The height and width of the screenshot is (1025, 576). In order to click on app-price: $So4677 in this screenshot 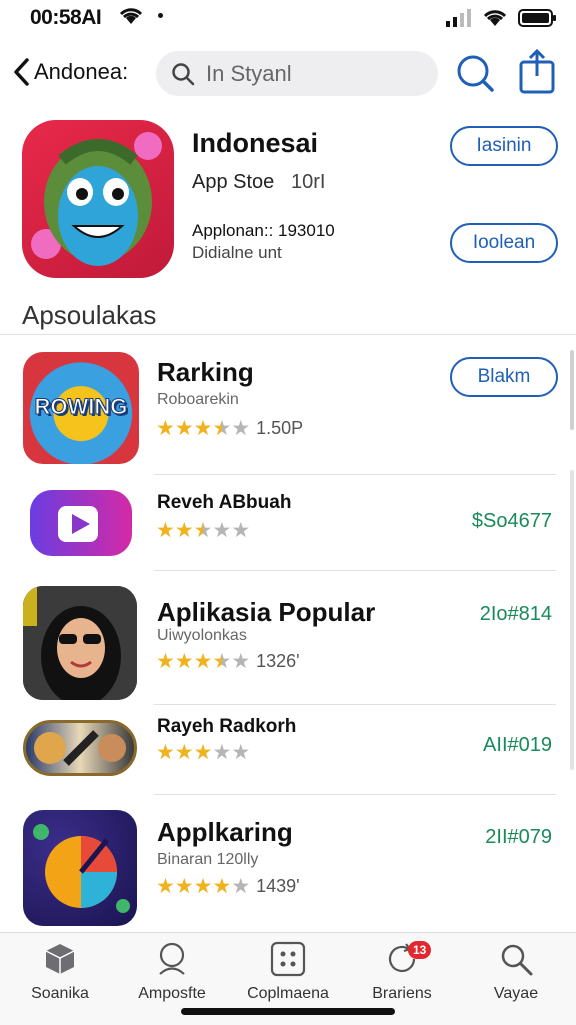, I will do `click(512, 521)`.